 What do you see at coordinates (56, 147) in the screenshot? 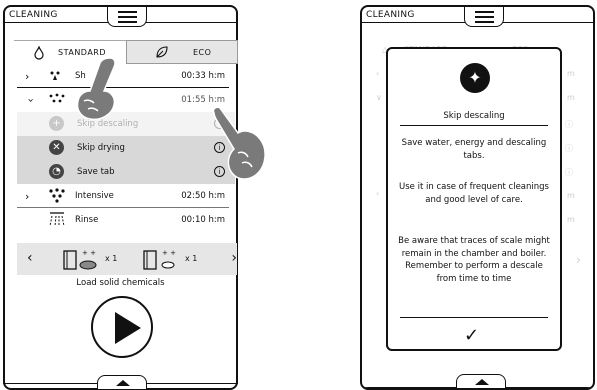
I see `skip-drying-icon: ✕` at bounding box center [56, 147].